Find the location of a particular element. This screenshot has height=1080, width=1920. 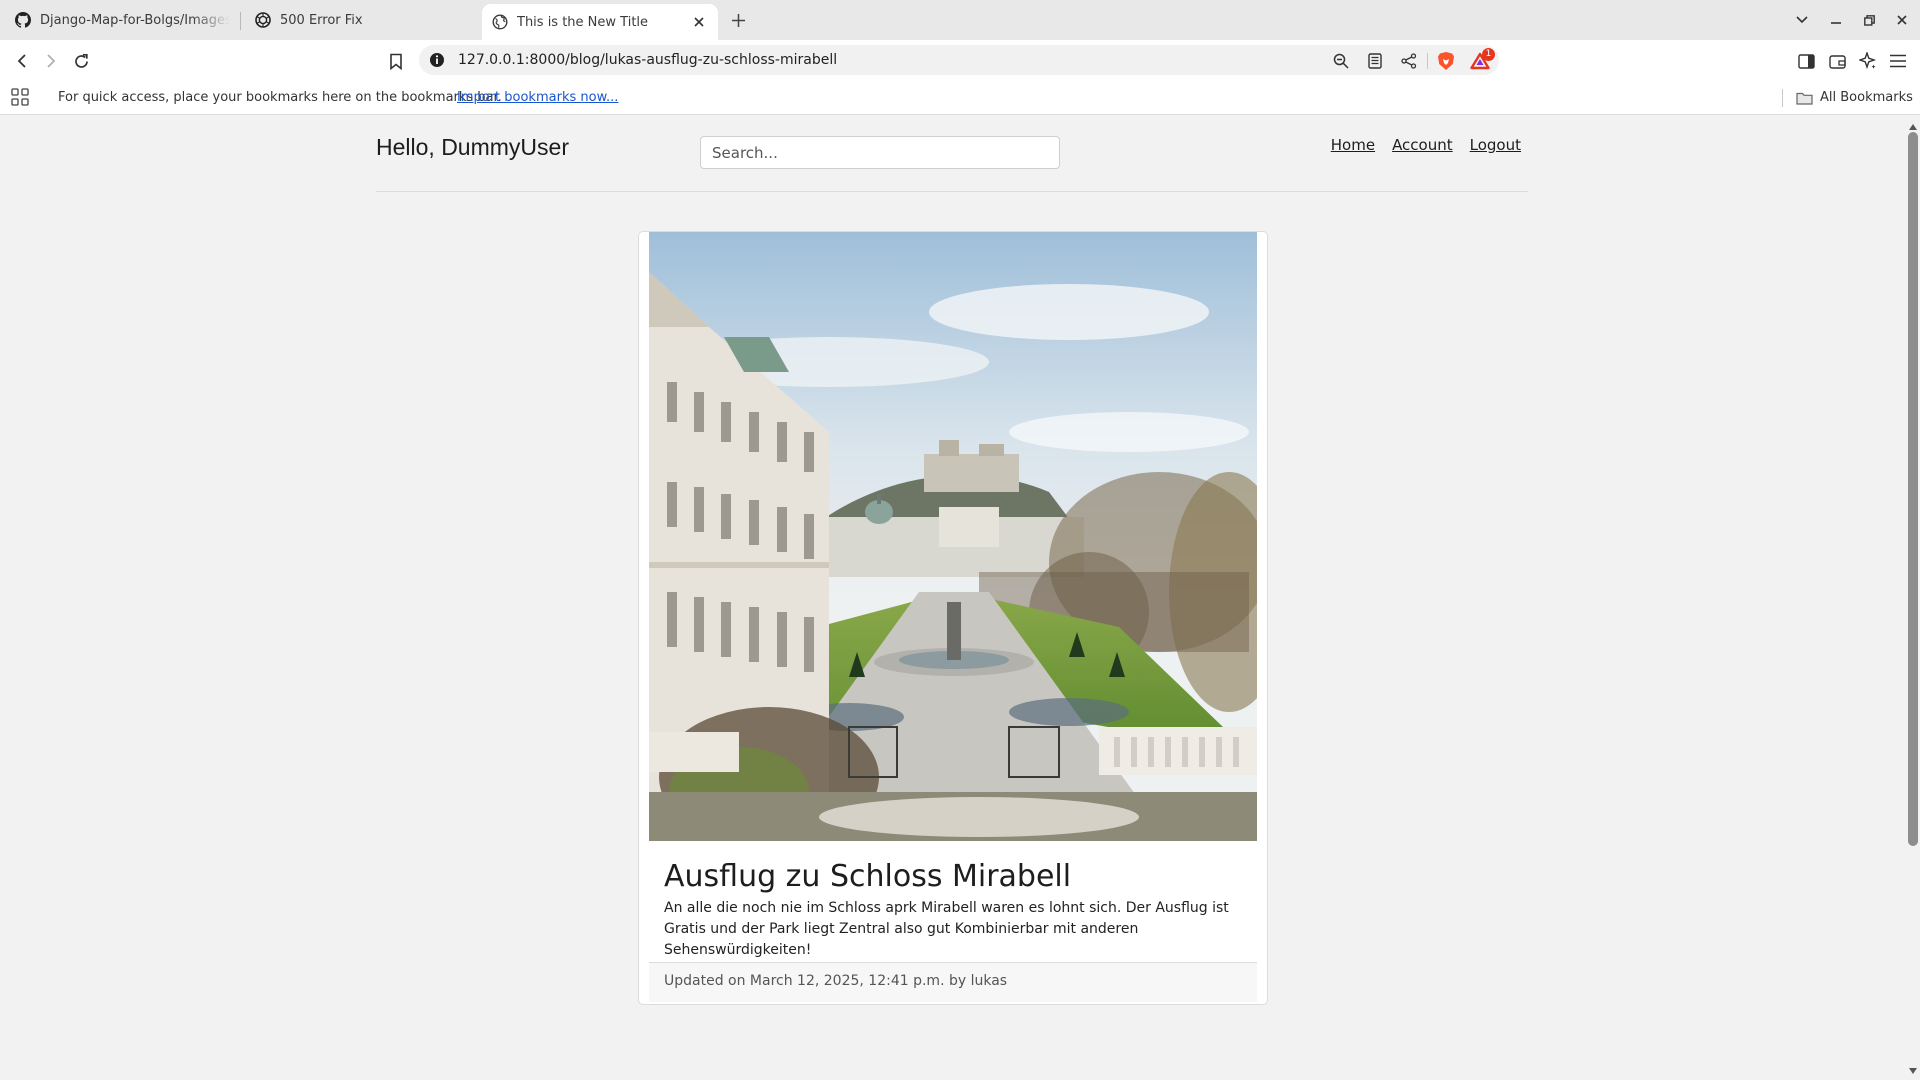

all-bookmarks-button: All Bookmarks is located at coordinates (1854, 97).